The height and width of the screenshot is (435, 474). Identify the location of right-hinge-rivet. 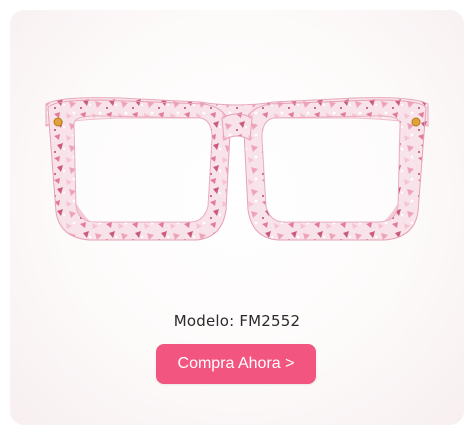
(416, 122).